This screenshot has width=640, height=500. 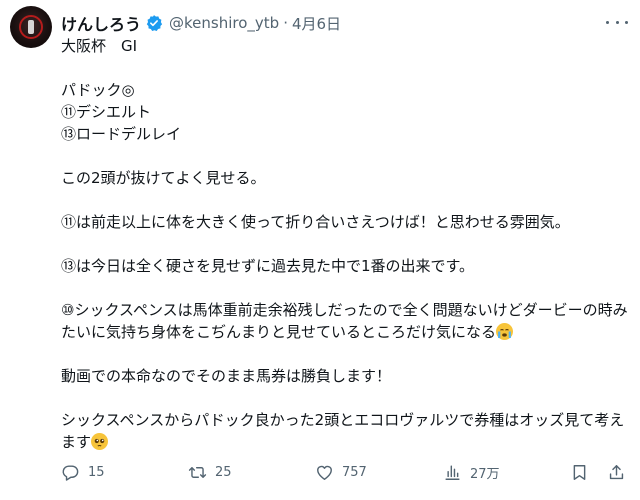 What do you see at coordinates (163, 178) in the screenshot?
I see `text-line: この2頭が抜けてよく見せる。` at bounding box center [163, 178].